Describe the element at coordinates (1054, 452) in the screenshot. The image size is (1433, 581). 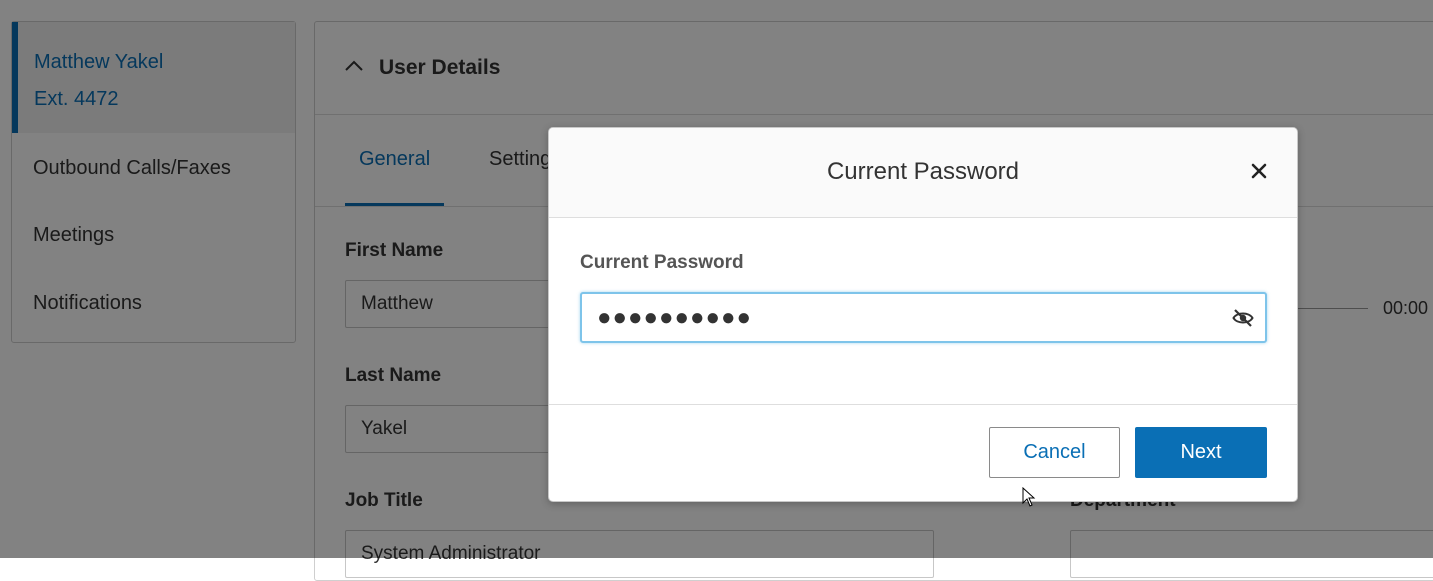
I see `cancel-button: Cancel` at that location.